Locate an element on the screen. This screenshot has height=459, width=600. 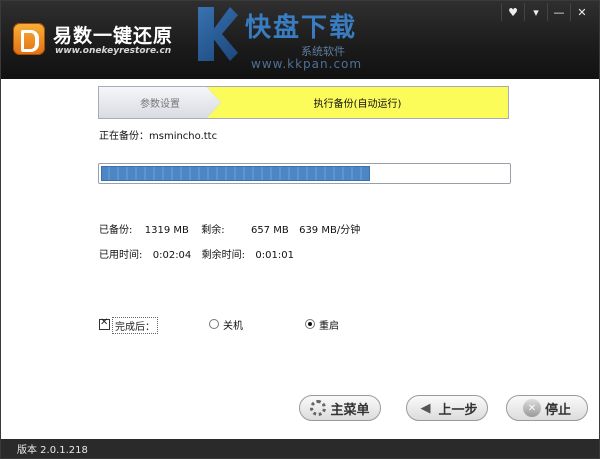
previous-step-button: ◀ 上一步 is located at coordinates (447, 408).